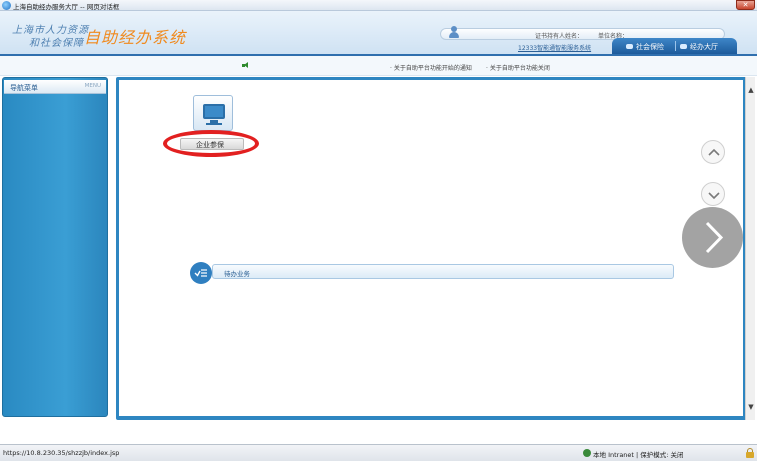  Describe the element at coordinates (211, 143) in the screenshot. I see `red-highlight-circle` at that location.